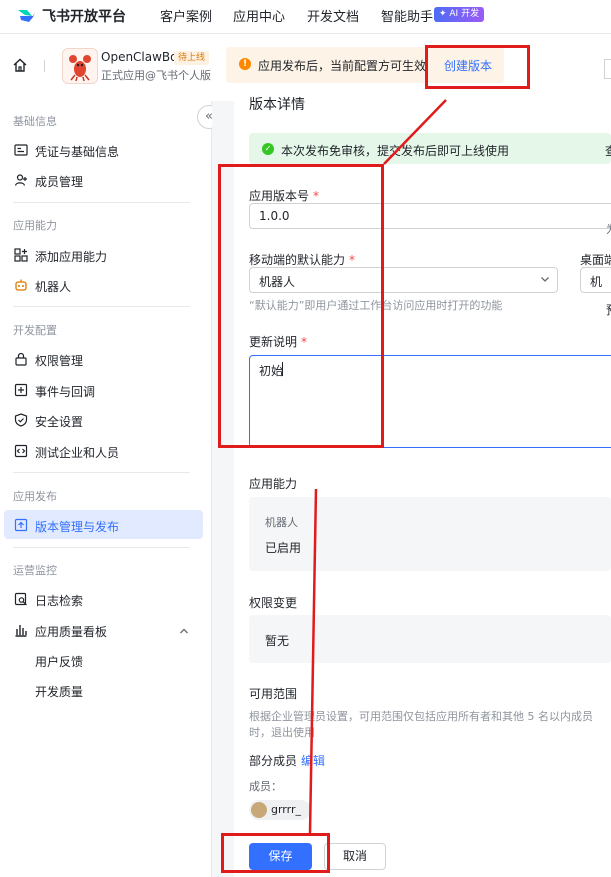  What do you see at coordinates (607, 69) in the screenshot?
I see `header-action-partial` at bounding box center [607, 69].